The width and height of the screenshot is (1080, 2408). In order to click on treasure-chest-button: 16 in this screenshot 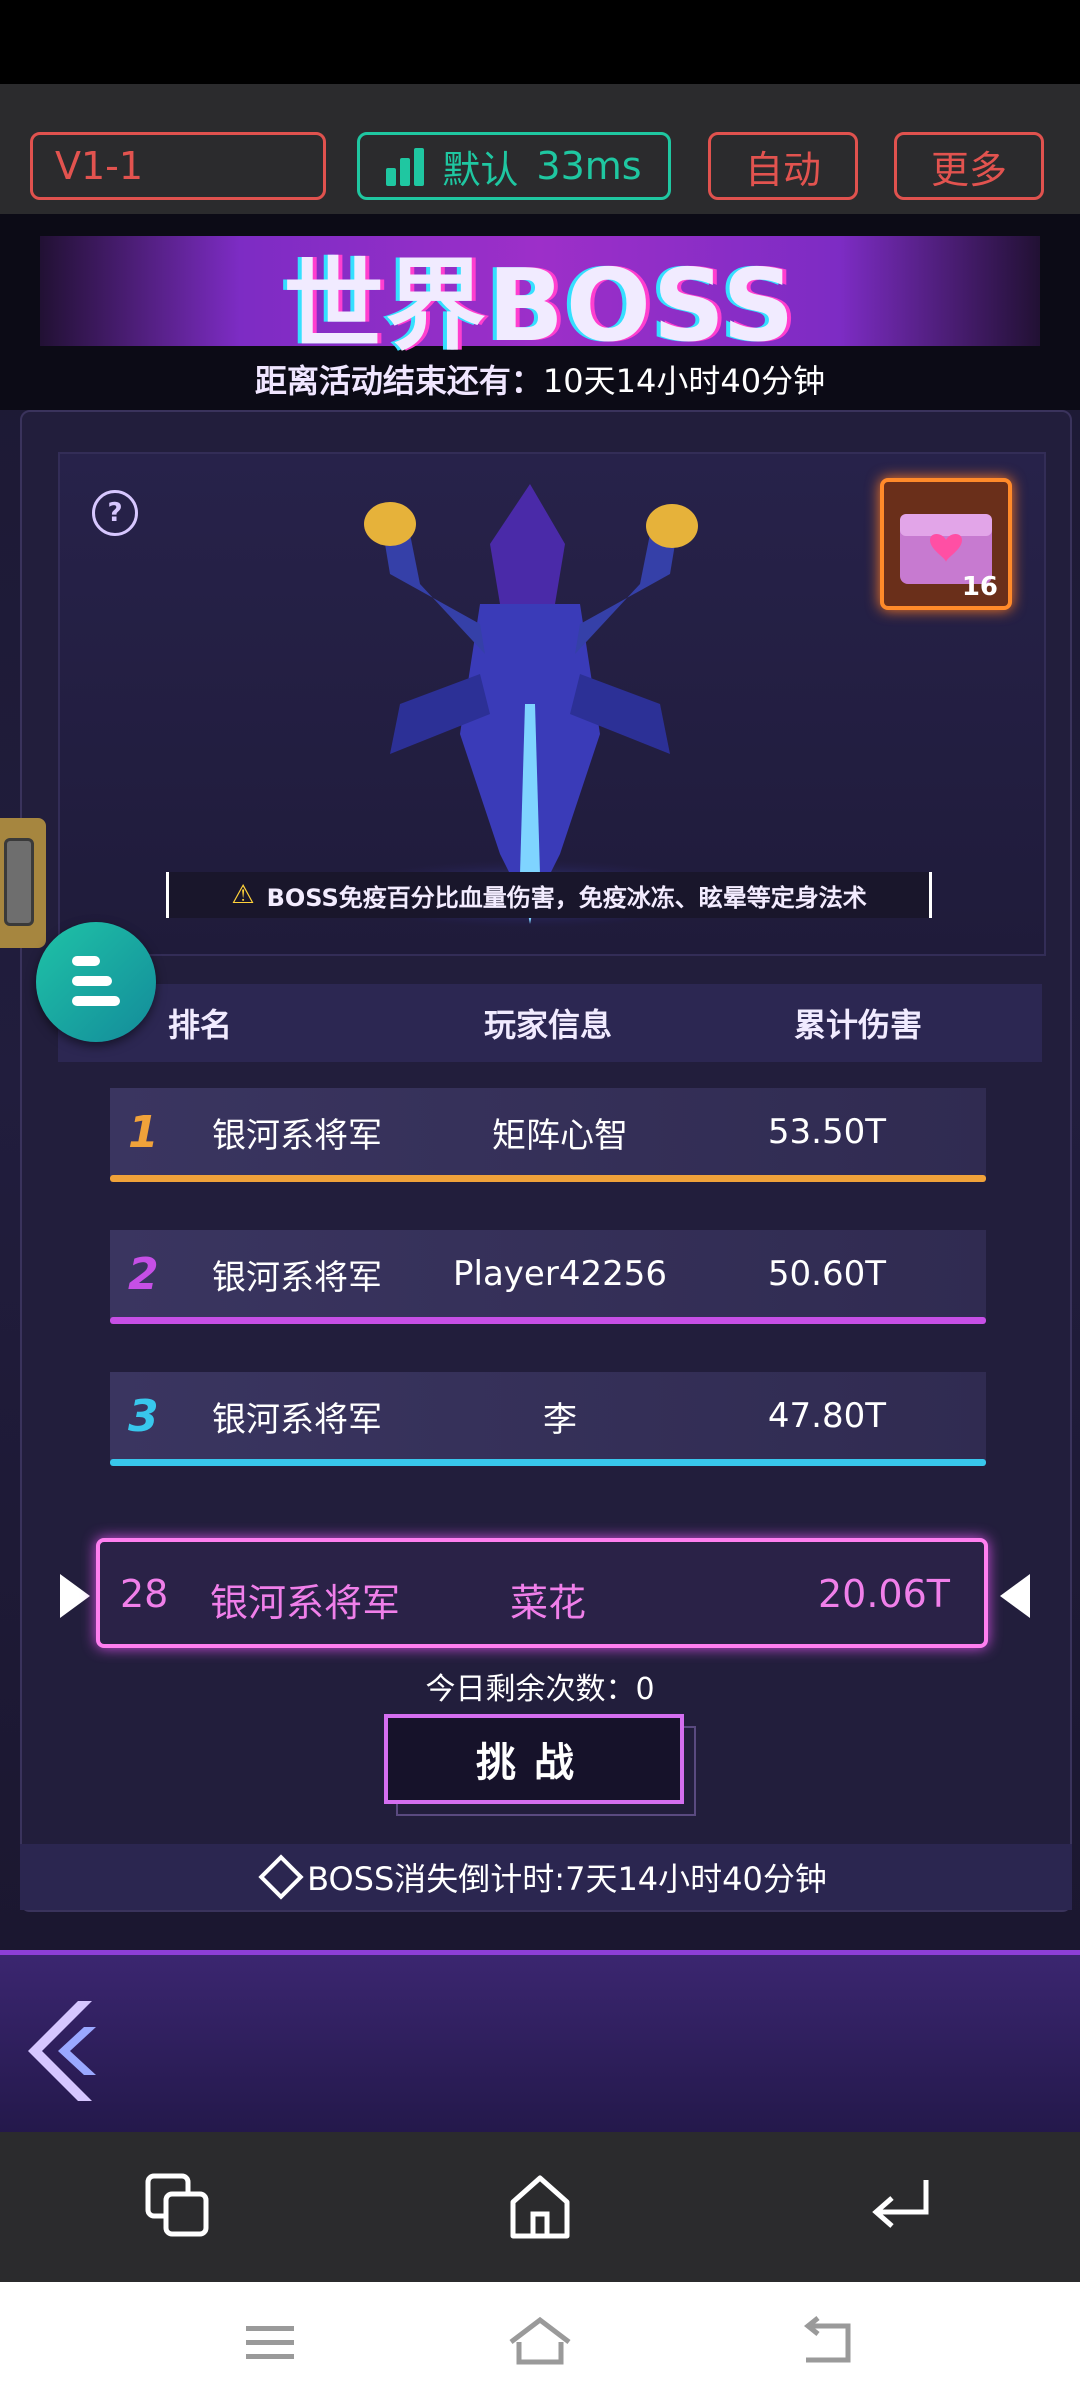, I will do `click(946, 544)`.